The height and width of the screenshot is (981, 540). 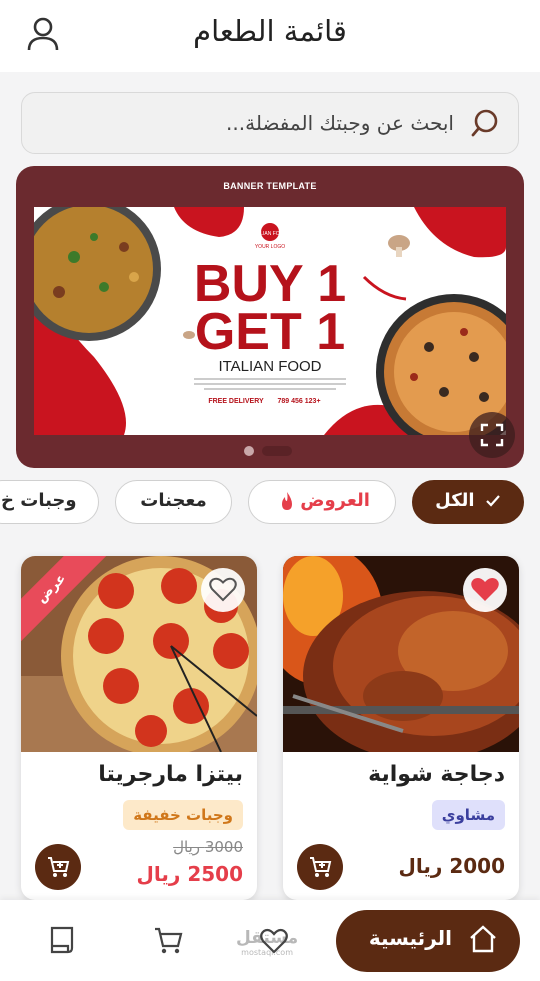 What do you see at coordinates (269, 366) in the screenshot?
I see `banner-subtitle: ITALIAN FOOD` at bounding box center [269, 366].